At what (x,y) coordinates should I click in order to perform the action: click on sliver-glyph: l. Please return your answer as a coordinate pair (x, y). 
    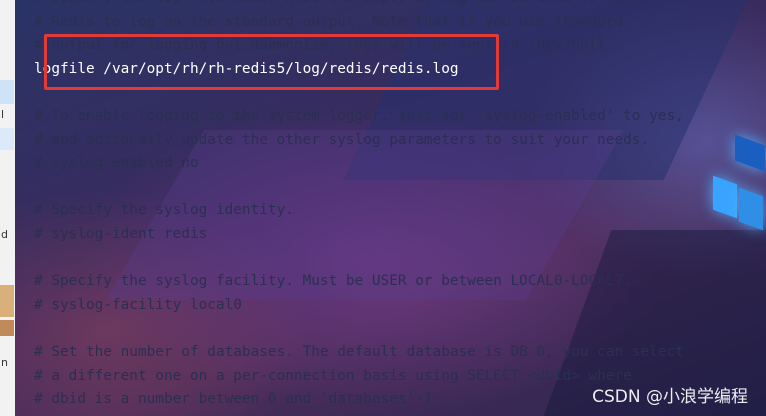
    Looking at the image, I should click on (3, 114).